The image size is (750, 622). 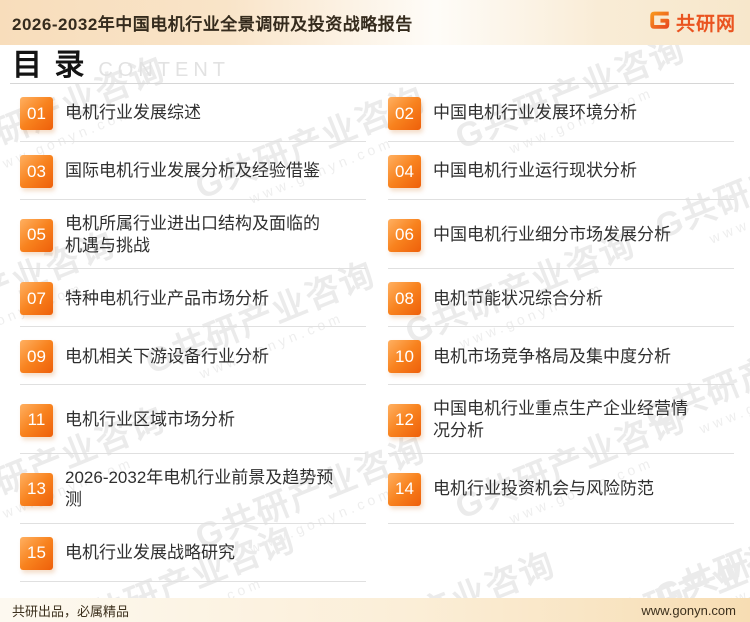 I want to click on toc-item-number: 04, so click(x=404, y=171).